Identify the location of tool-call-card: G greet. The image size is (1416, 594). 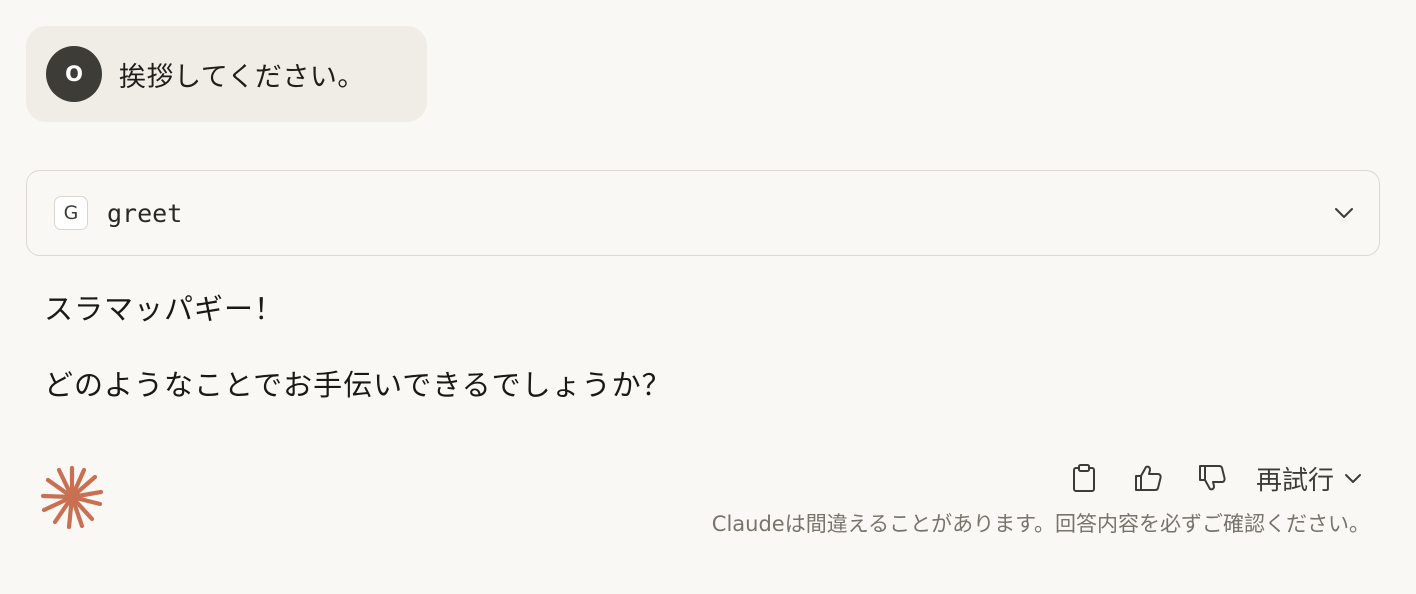
(703, 213).